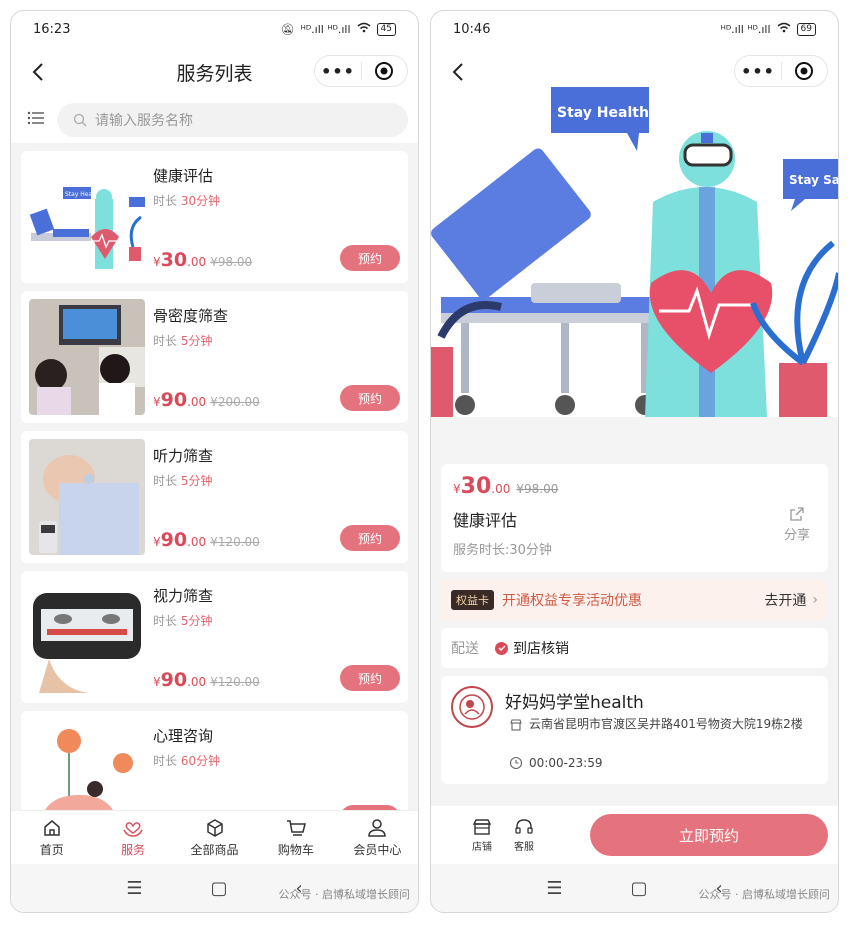  Describe the element at coordinates (214, 497) in the screenshot. I see `service-card: 听力筛查 时长 5分钟 ¥90.00 ¥120.00 预约` at that location.